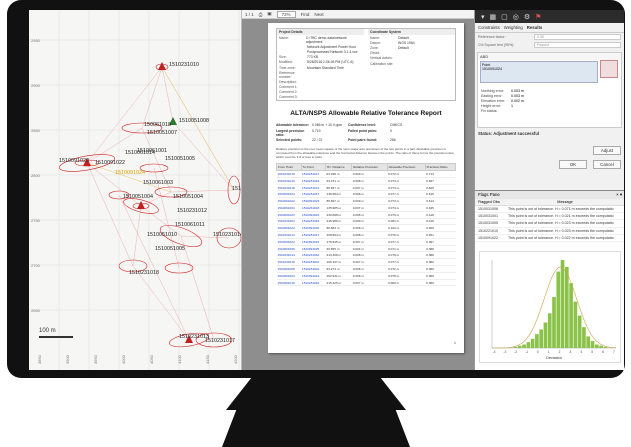  Describe the element at coordinates (288, 249) in the screenshot. I see `point-link: 1510061006` at that location.